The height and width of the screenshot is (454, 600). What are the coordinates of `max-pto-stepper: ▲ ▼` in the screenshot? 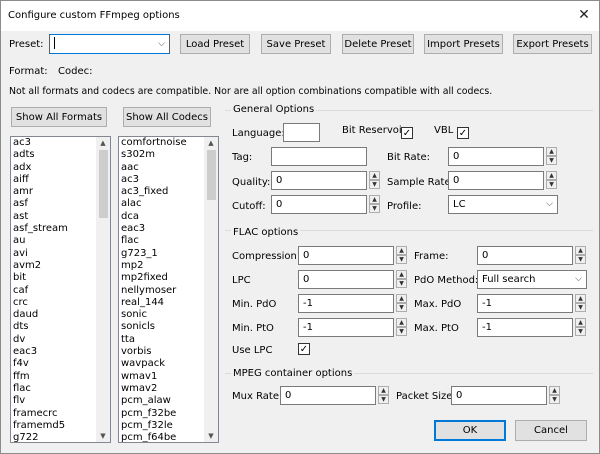 It's located at (580, 327).